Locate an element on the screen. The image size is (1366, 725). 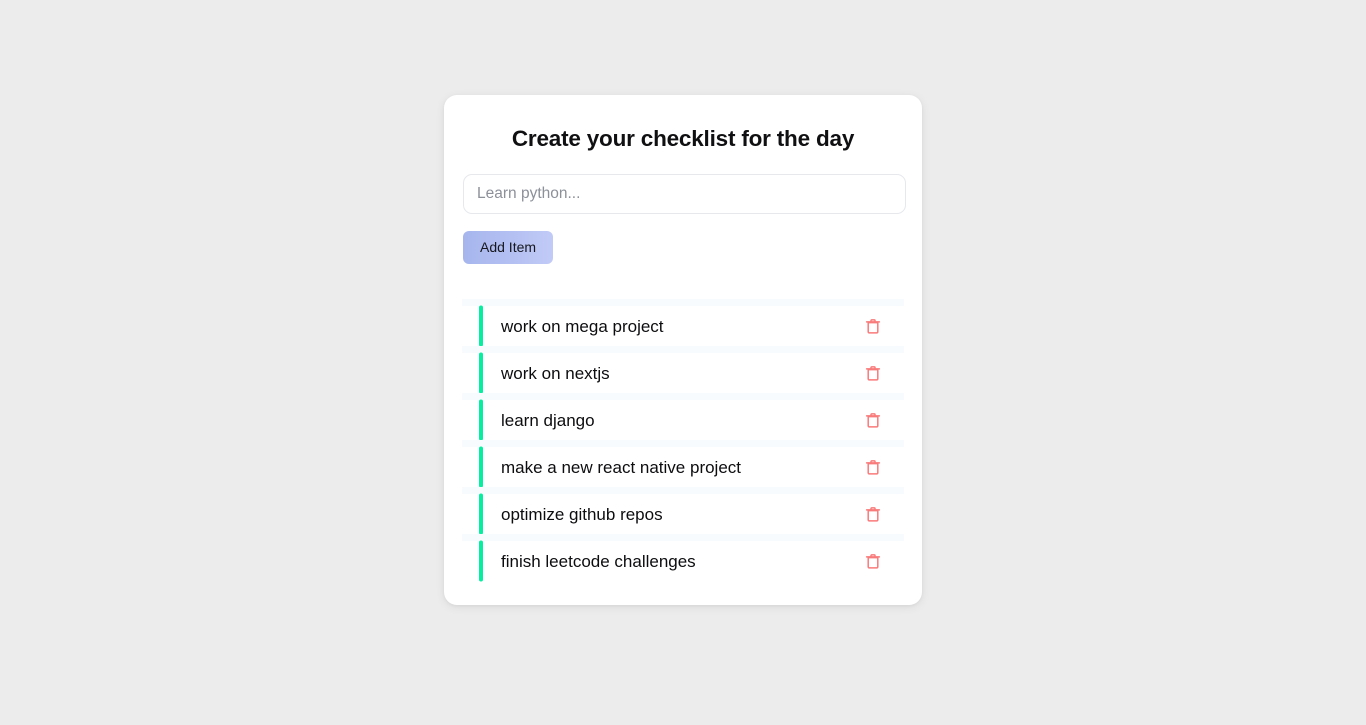
list-item-label: finish leetcode challenges is located at coordinates (598, 561).